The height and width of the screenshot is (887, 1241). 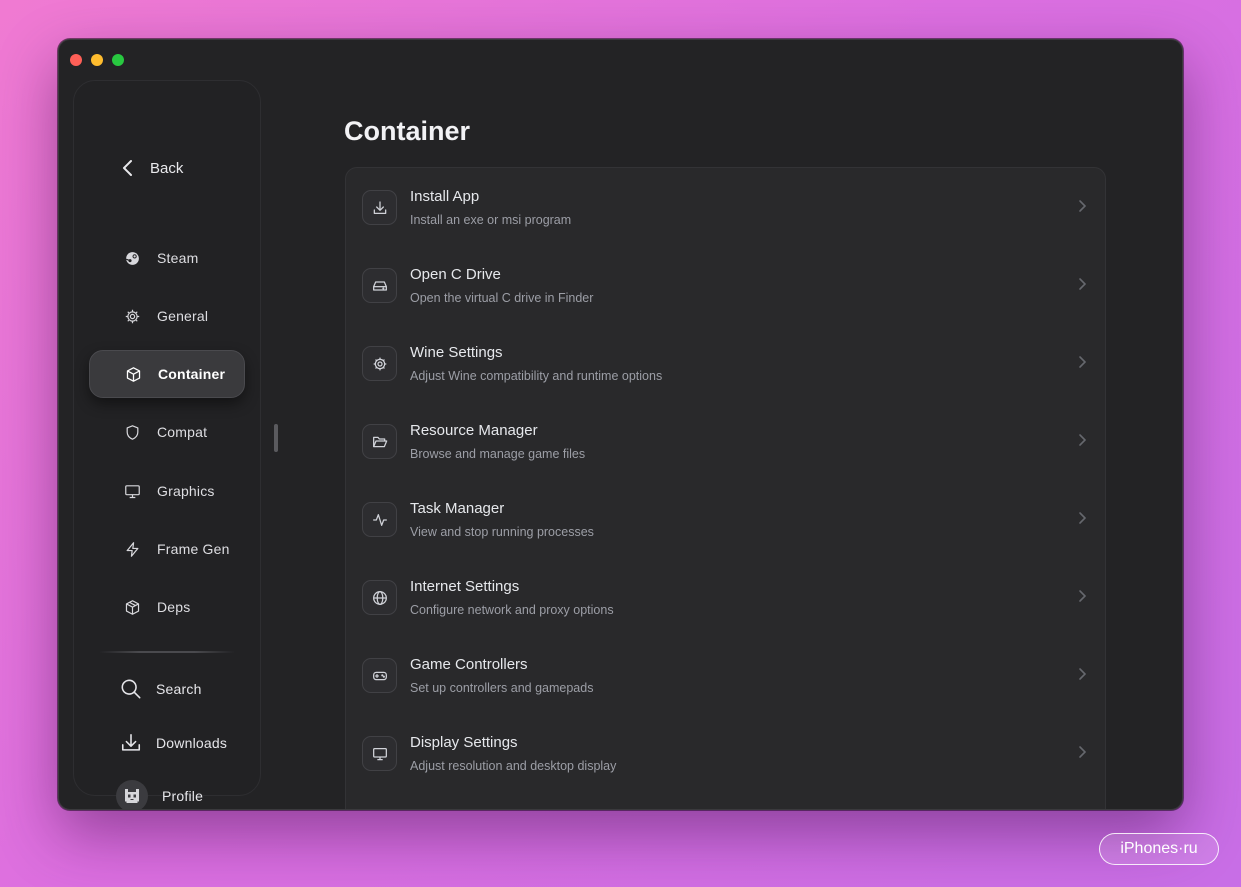 What do you see at coordinates (445, 196) in the screenshot?
I see `row-title: Install App` at bounding box center [445, 196].